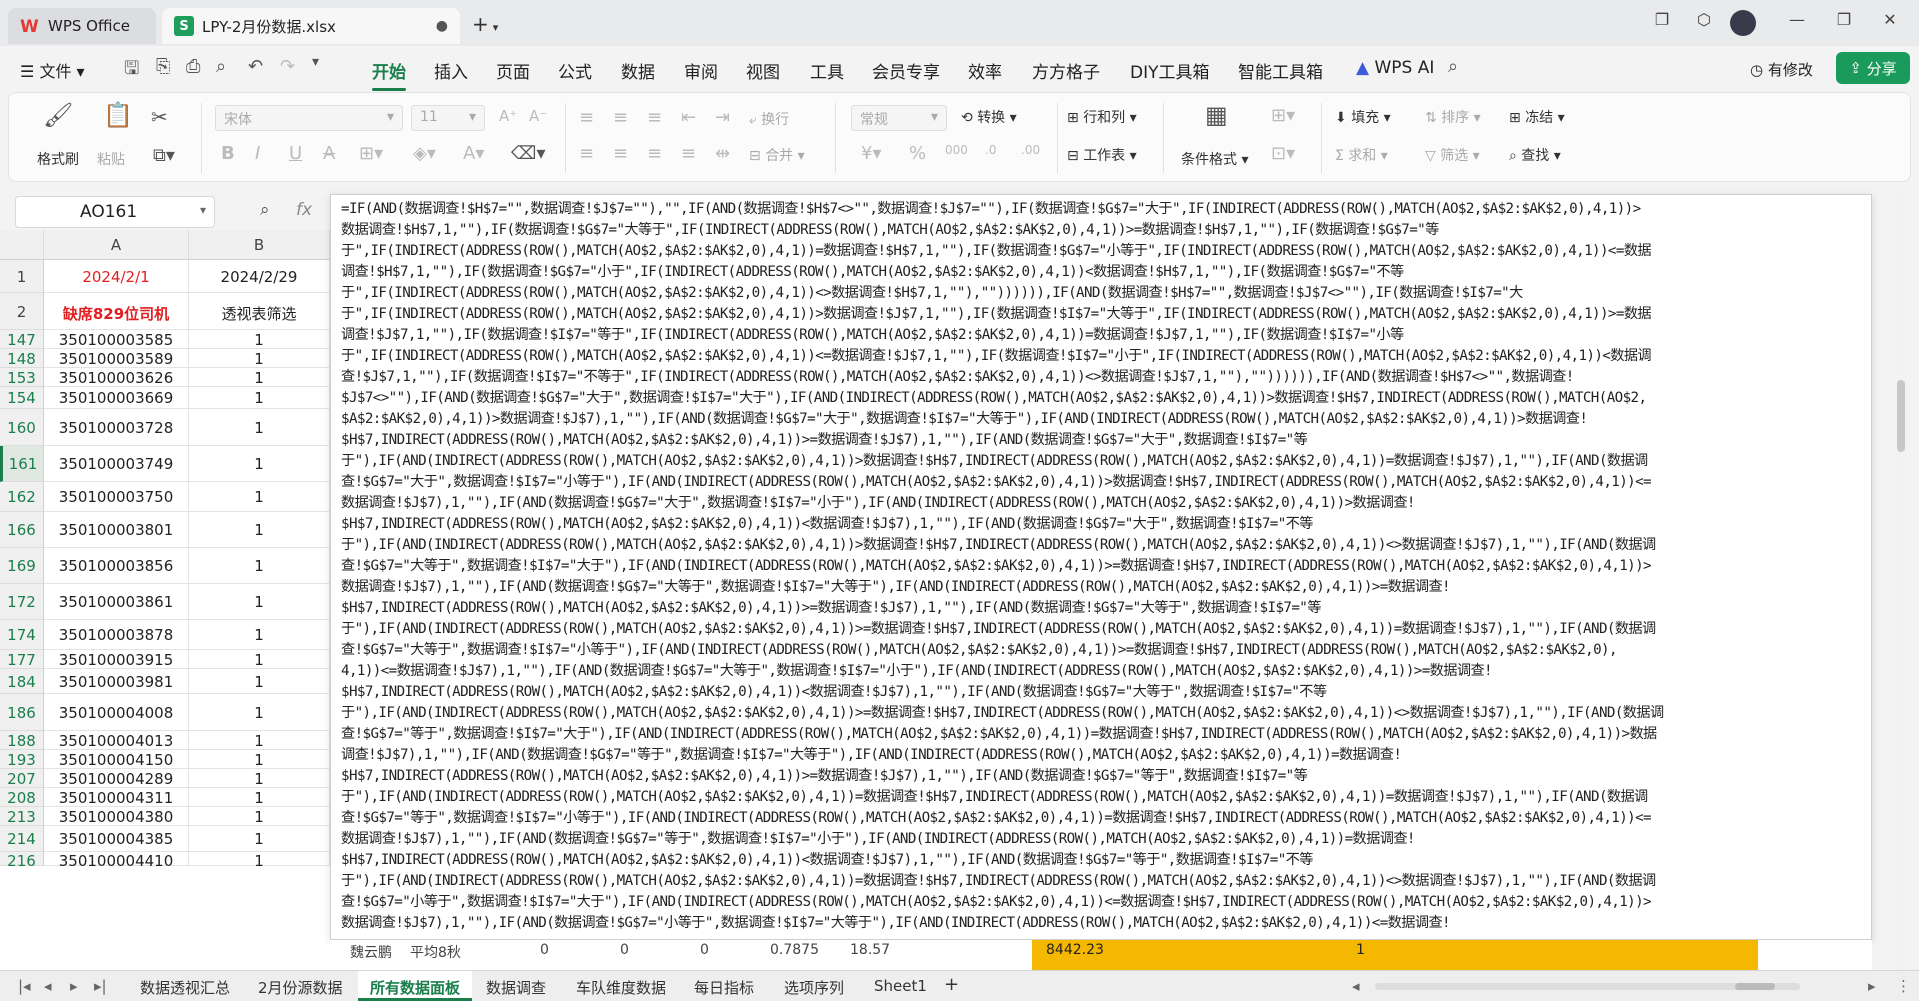 This screenshot has height=1001, width=1919. Describe the element at coordinates (528, 153) in the screenshot. I see `clear-format-icon: ⌫▾` at that location.